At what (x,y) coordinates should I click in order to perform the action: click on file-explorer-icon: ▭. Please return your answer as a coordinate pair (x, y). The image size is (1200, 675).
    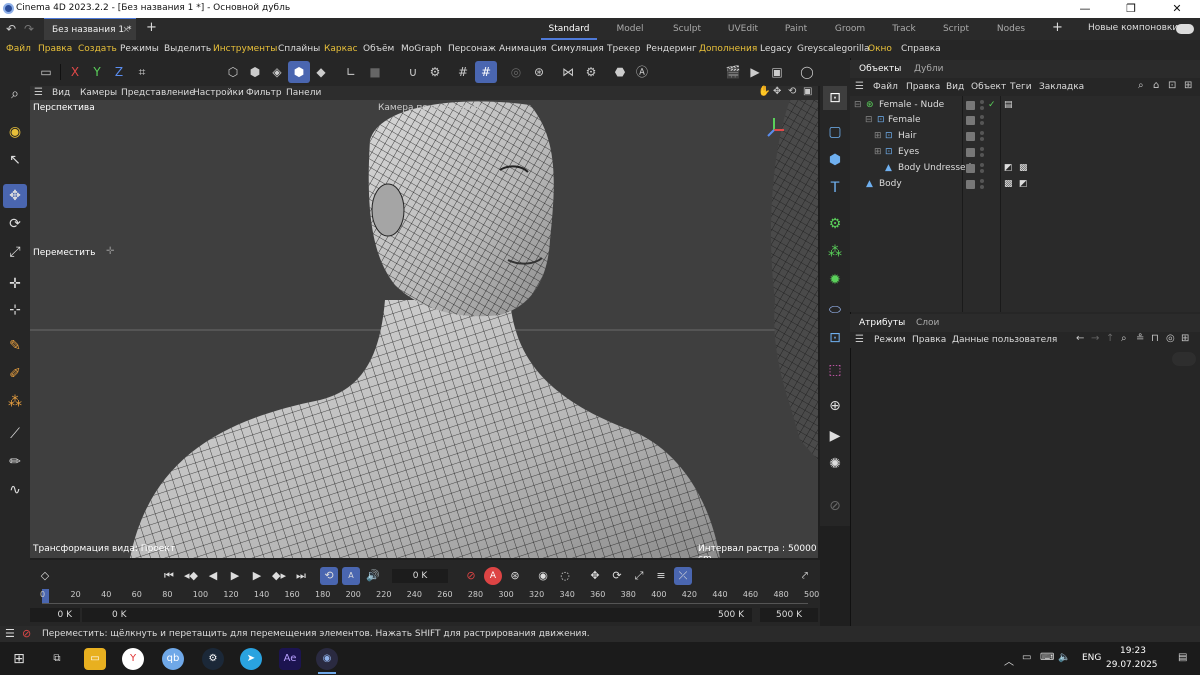
    Looking at the image, I should click on (95, 659).